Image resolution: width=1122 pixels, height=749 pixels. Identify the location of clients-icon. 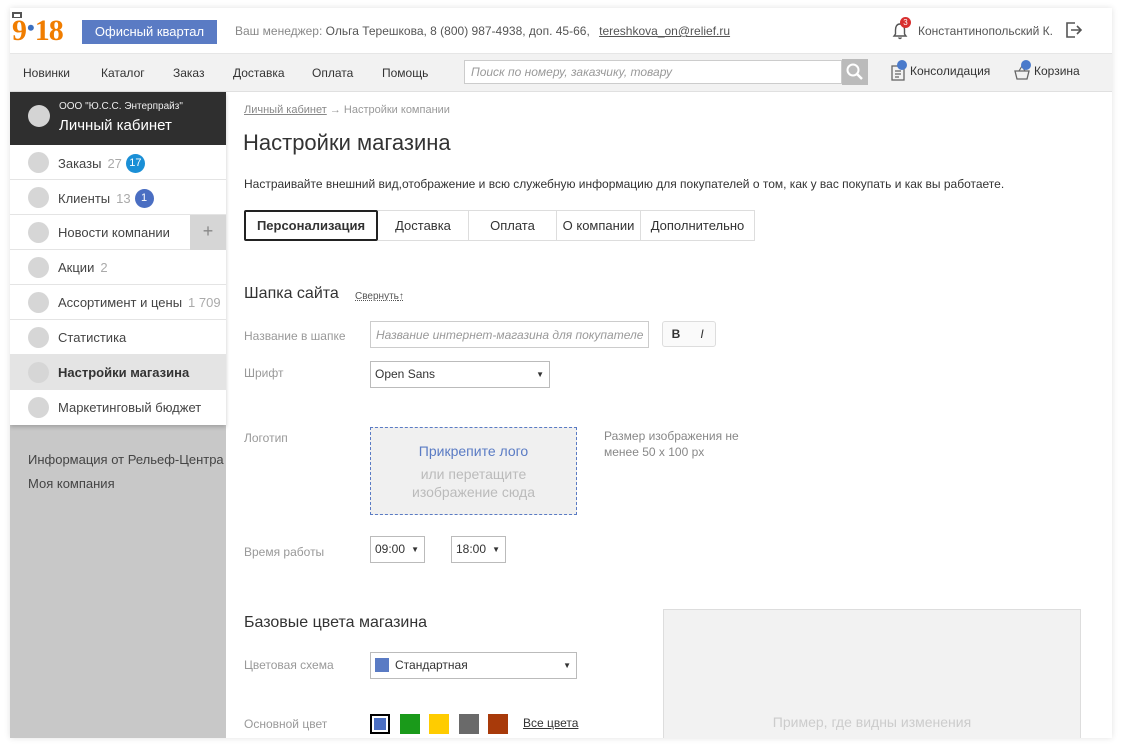
(38, 197).